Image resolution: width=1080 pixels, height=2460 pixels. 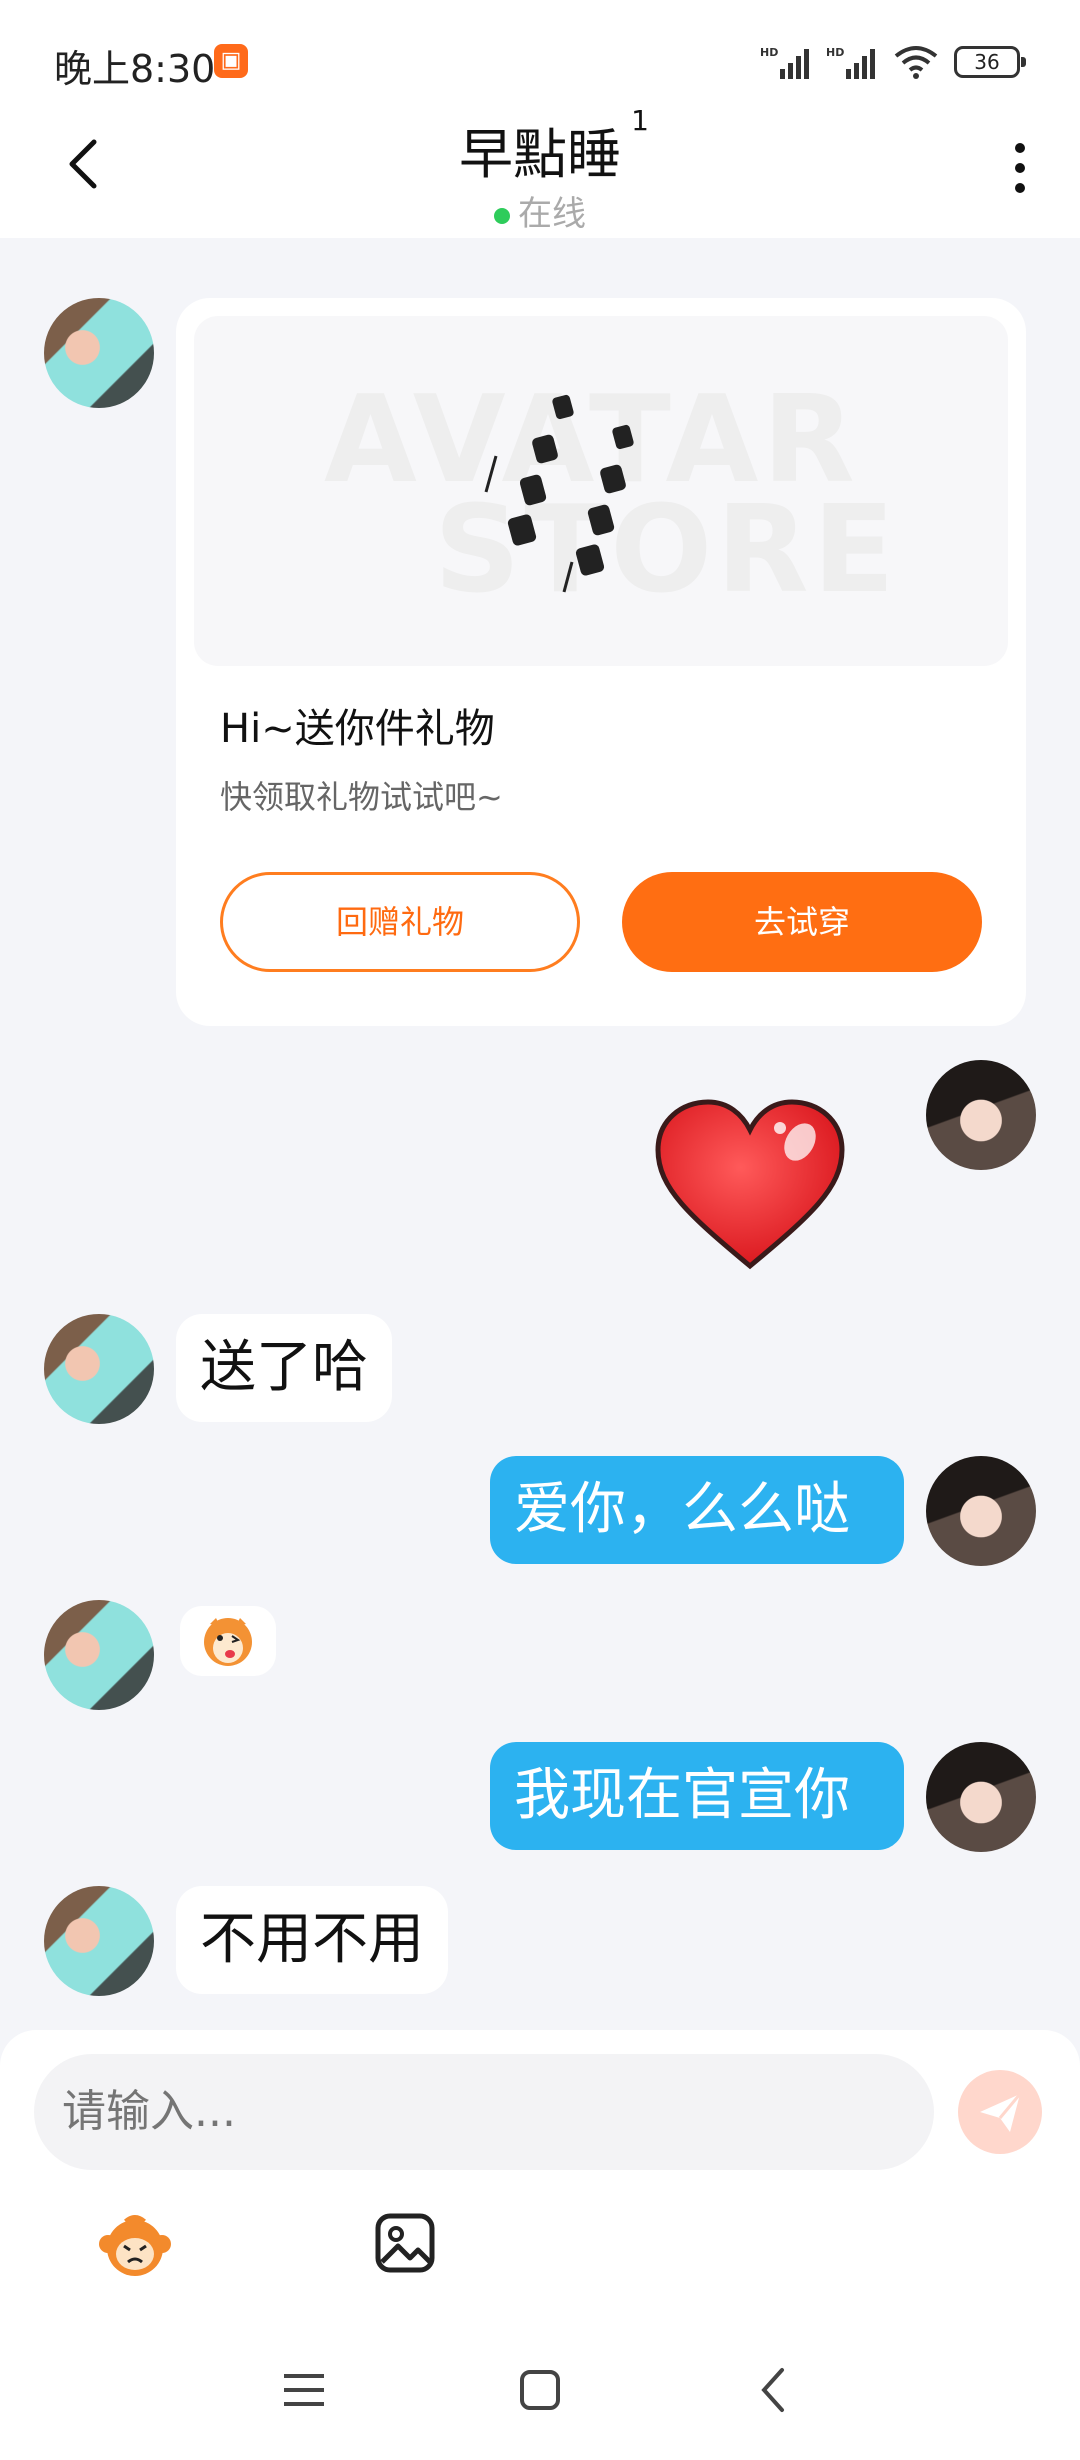 I want to click on message-bubble: 爱你，么么哒, so click(x=697, y=1510).